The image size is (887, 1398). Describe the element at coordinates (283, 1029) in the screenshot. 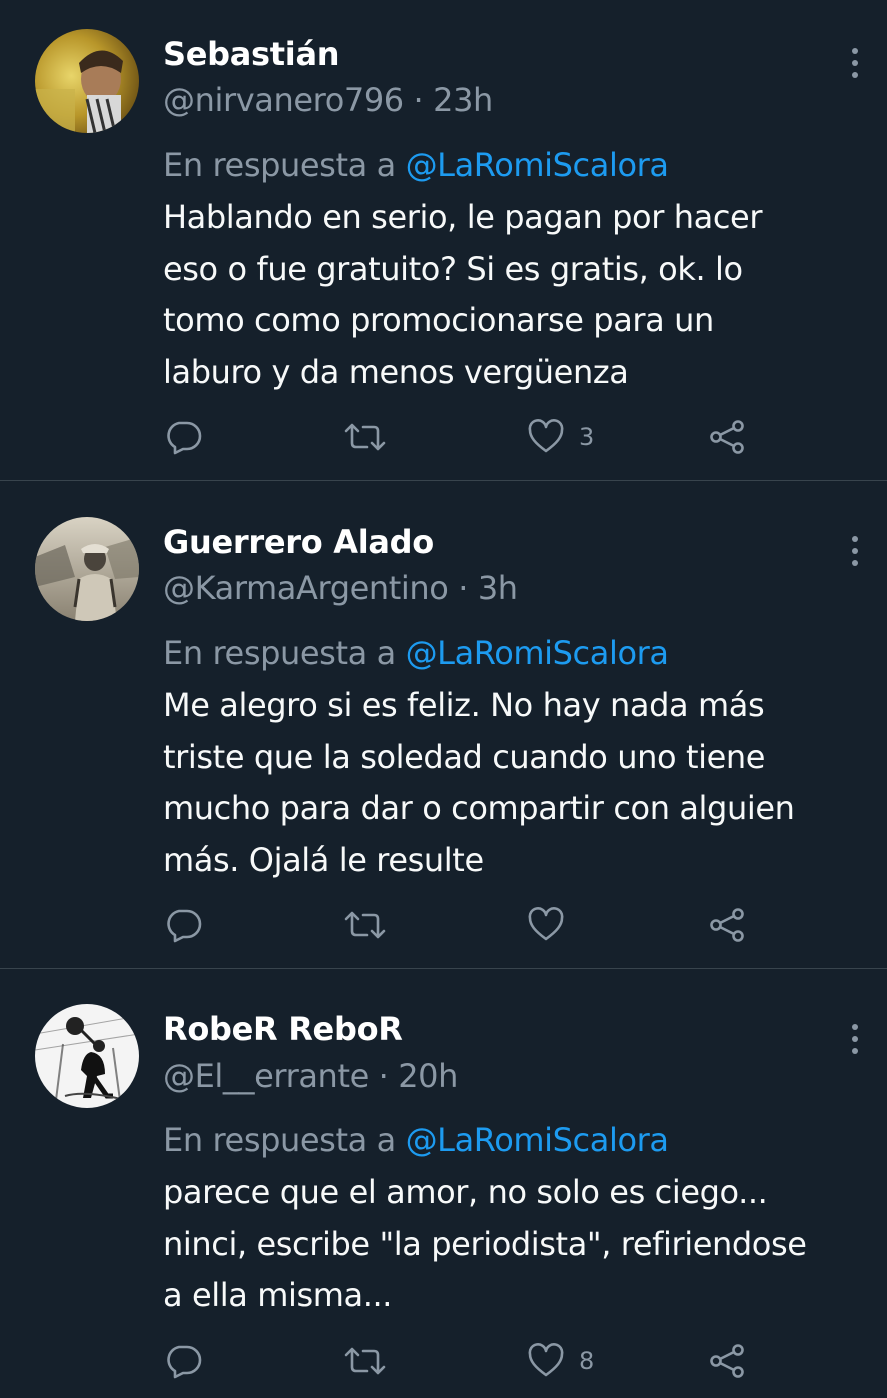

I see `display-name: RobeR ReboR` at that location.